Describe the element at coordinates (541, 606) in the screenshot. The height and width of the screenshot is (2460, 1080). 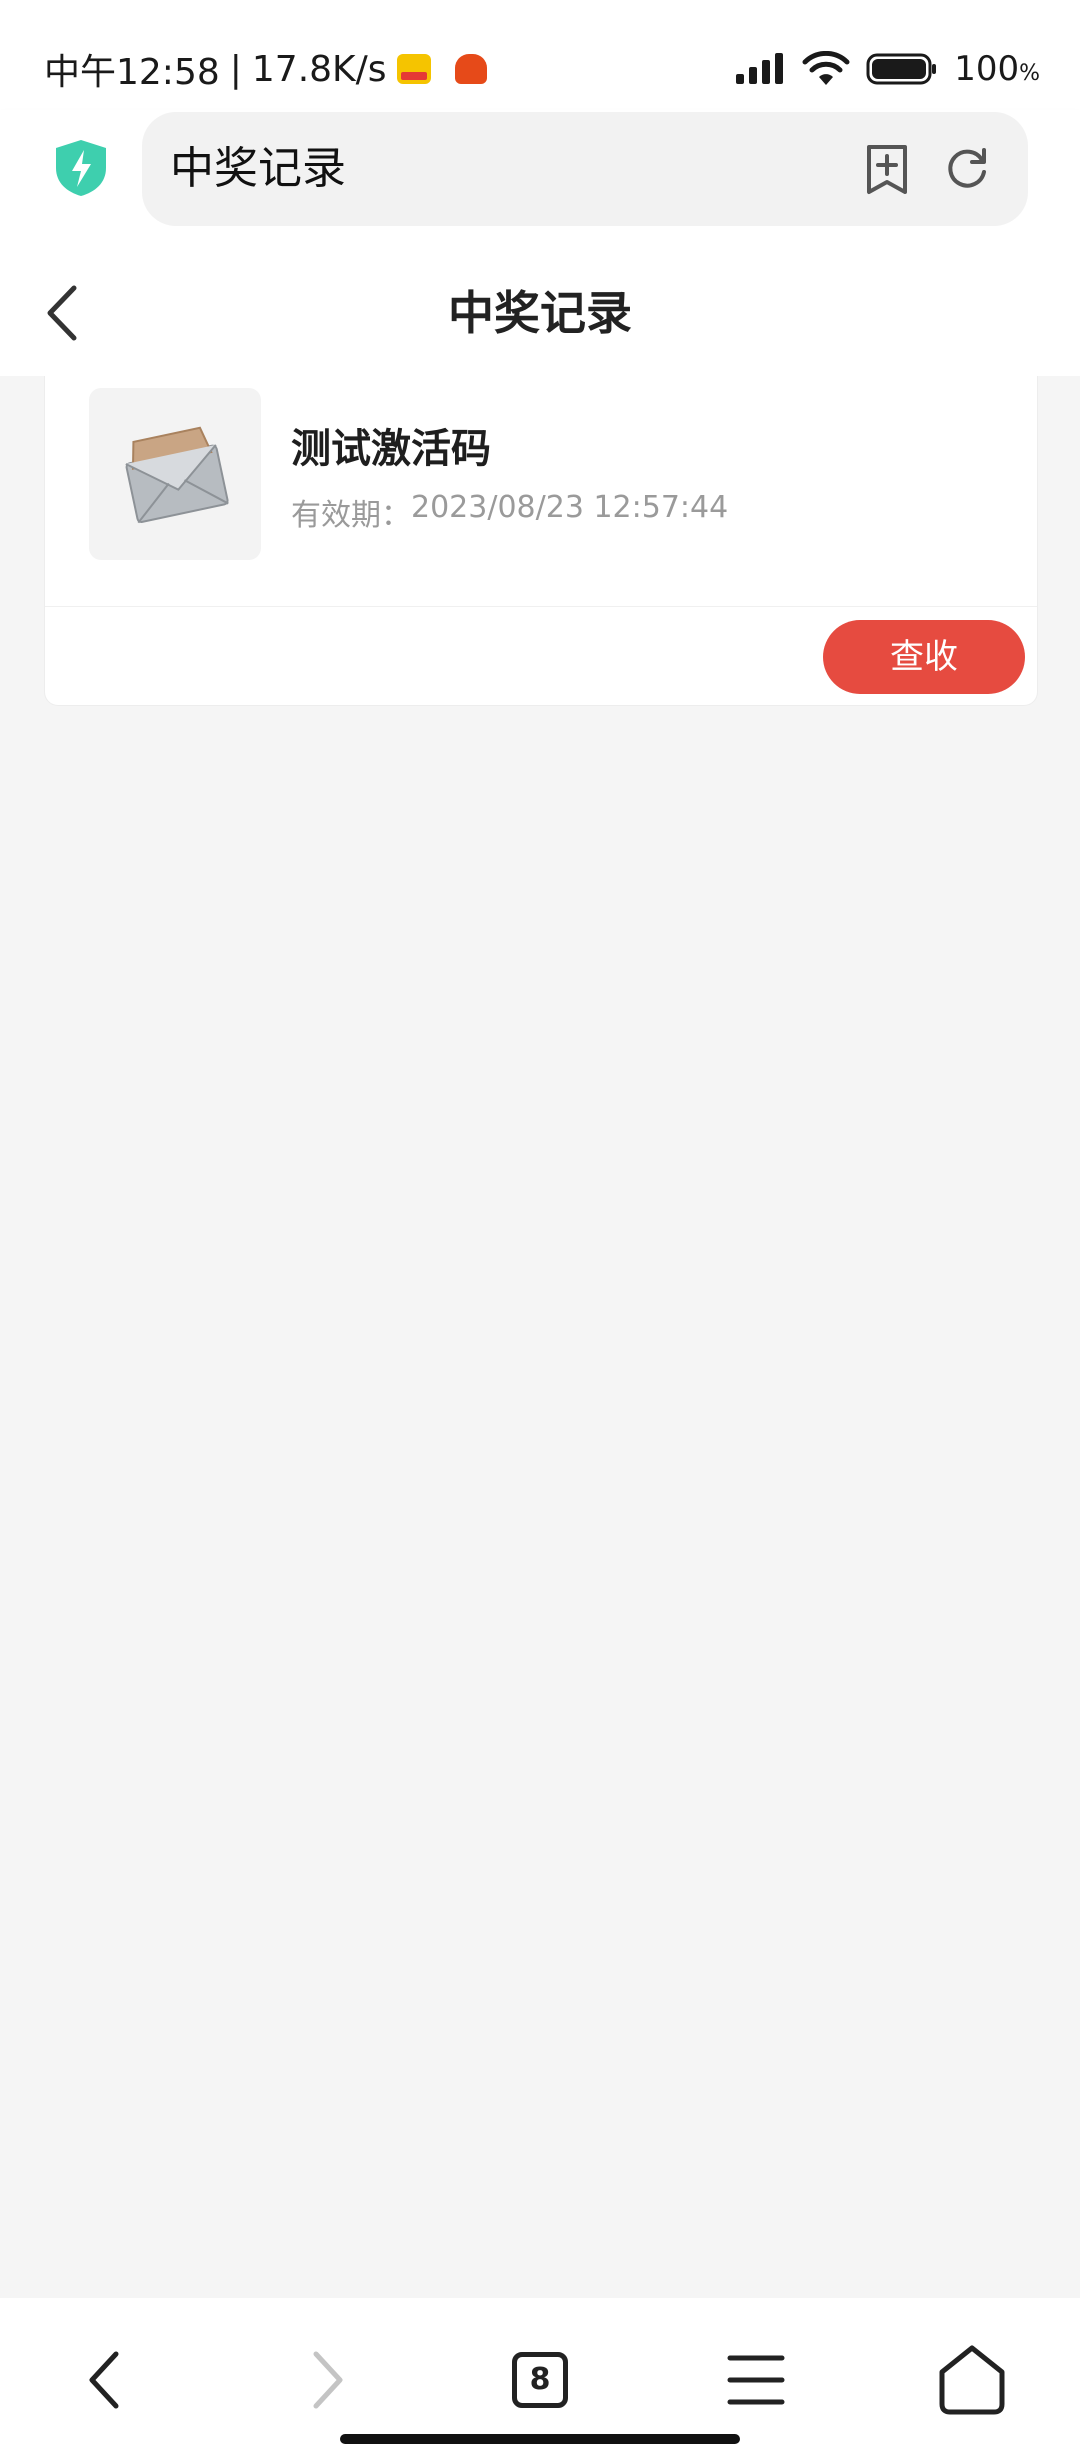
I see `card-divider` at that location.